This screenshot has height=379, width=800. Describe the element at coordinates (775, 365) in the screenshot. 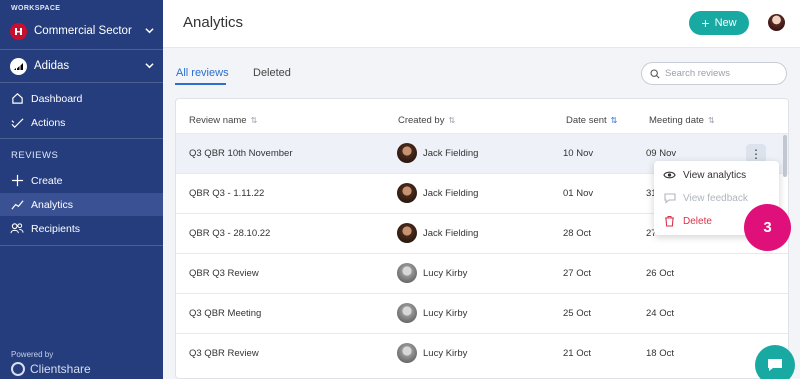

I see `chat-icon` at that location.